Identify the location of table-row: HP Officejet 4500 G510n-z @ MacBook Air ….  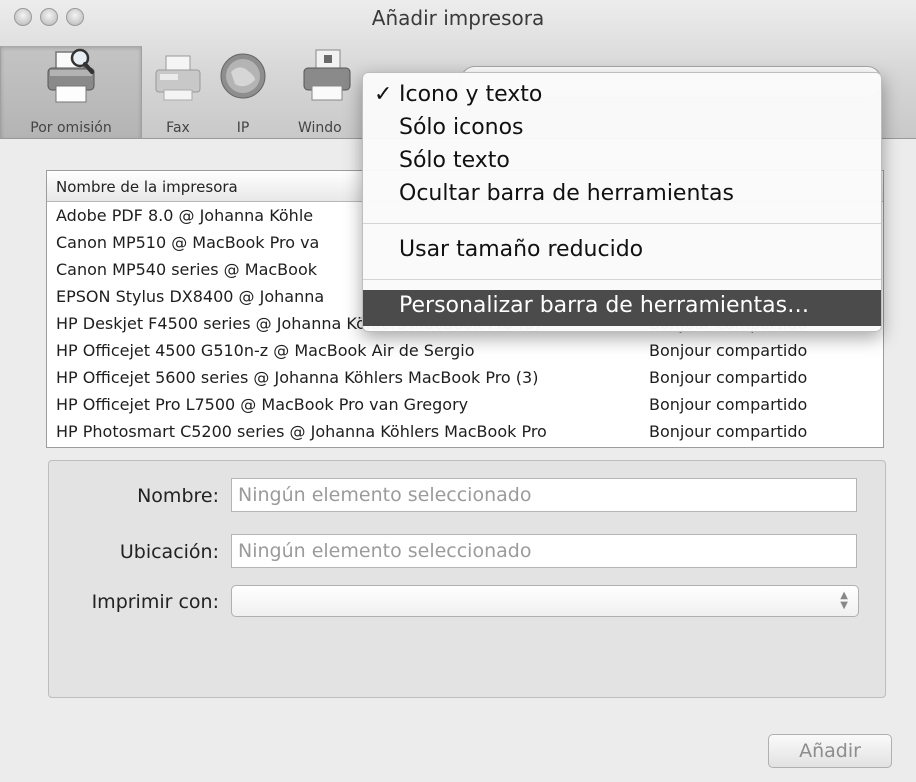
(465, 350).